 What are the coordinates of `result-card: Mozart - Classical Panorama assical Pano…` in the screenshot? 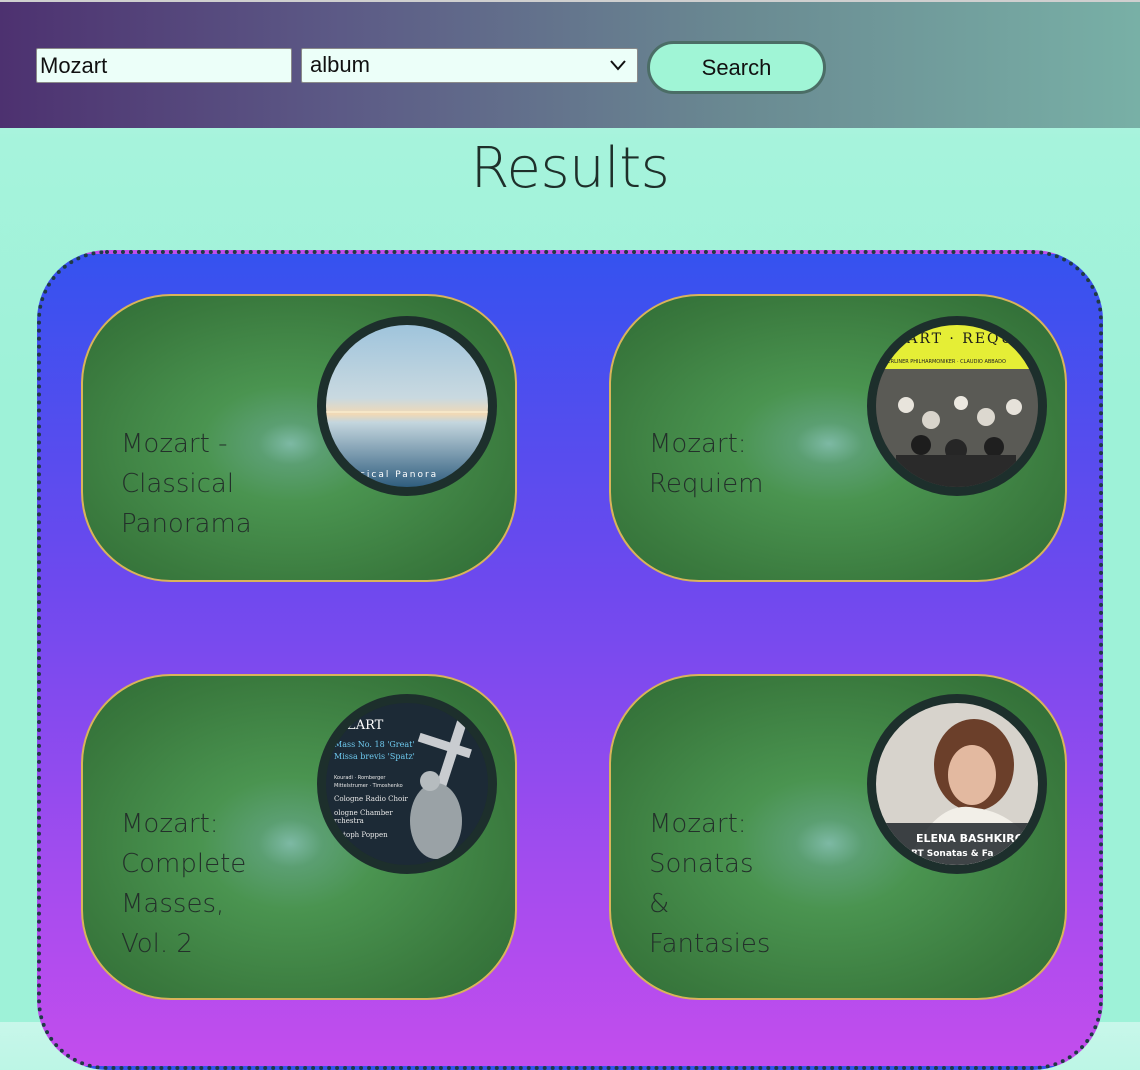 It's located at (299, 438).